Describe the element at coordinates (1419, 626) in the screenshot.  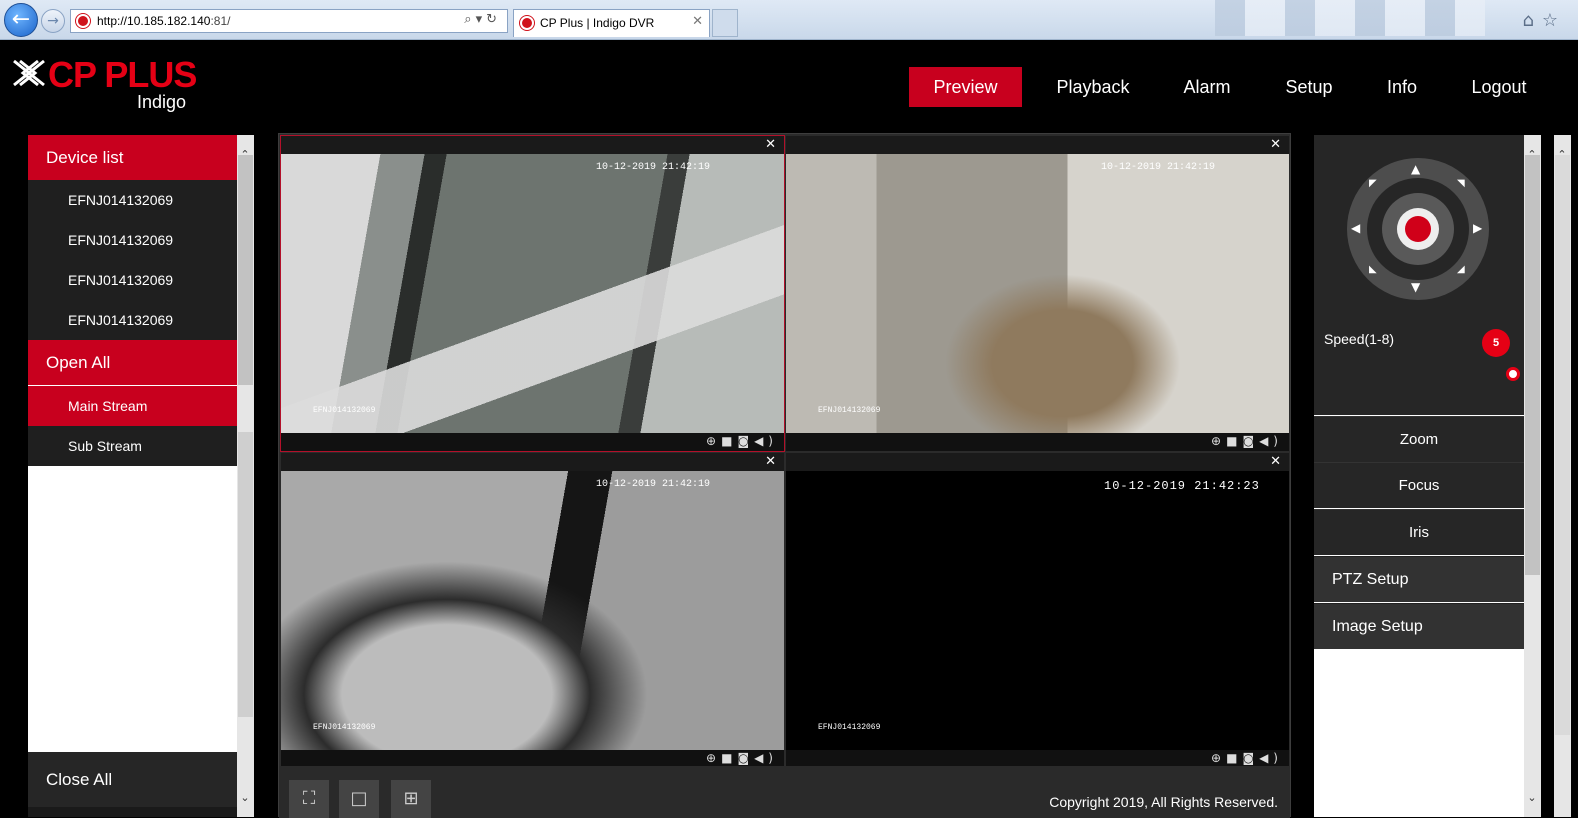
I see `image-setup-button: Image Setup` at that location.